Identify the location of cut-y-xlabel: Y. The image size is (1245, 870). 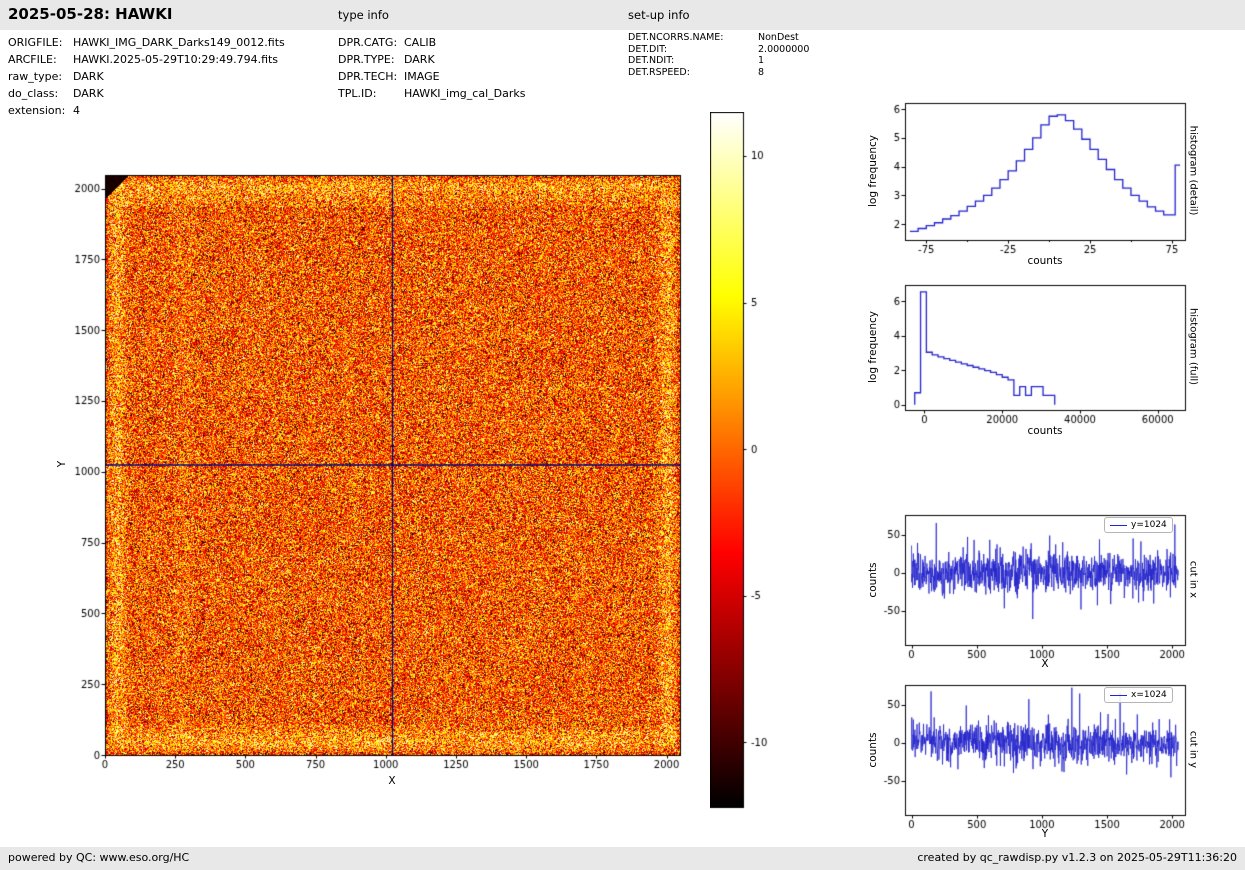
(1045, 834).